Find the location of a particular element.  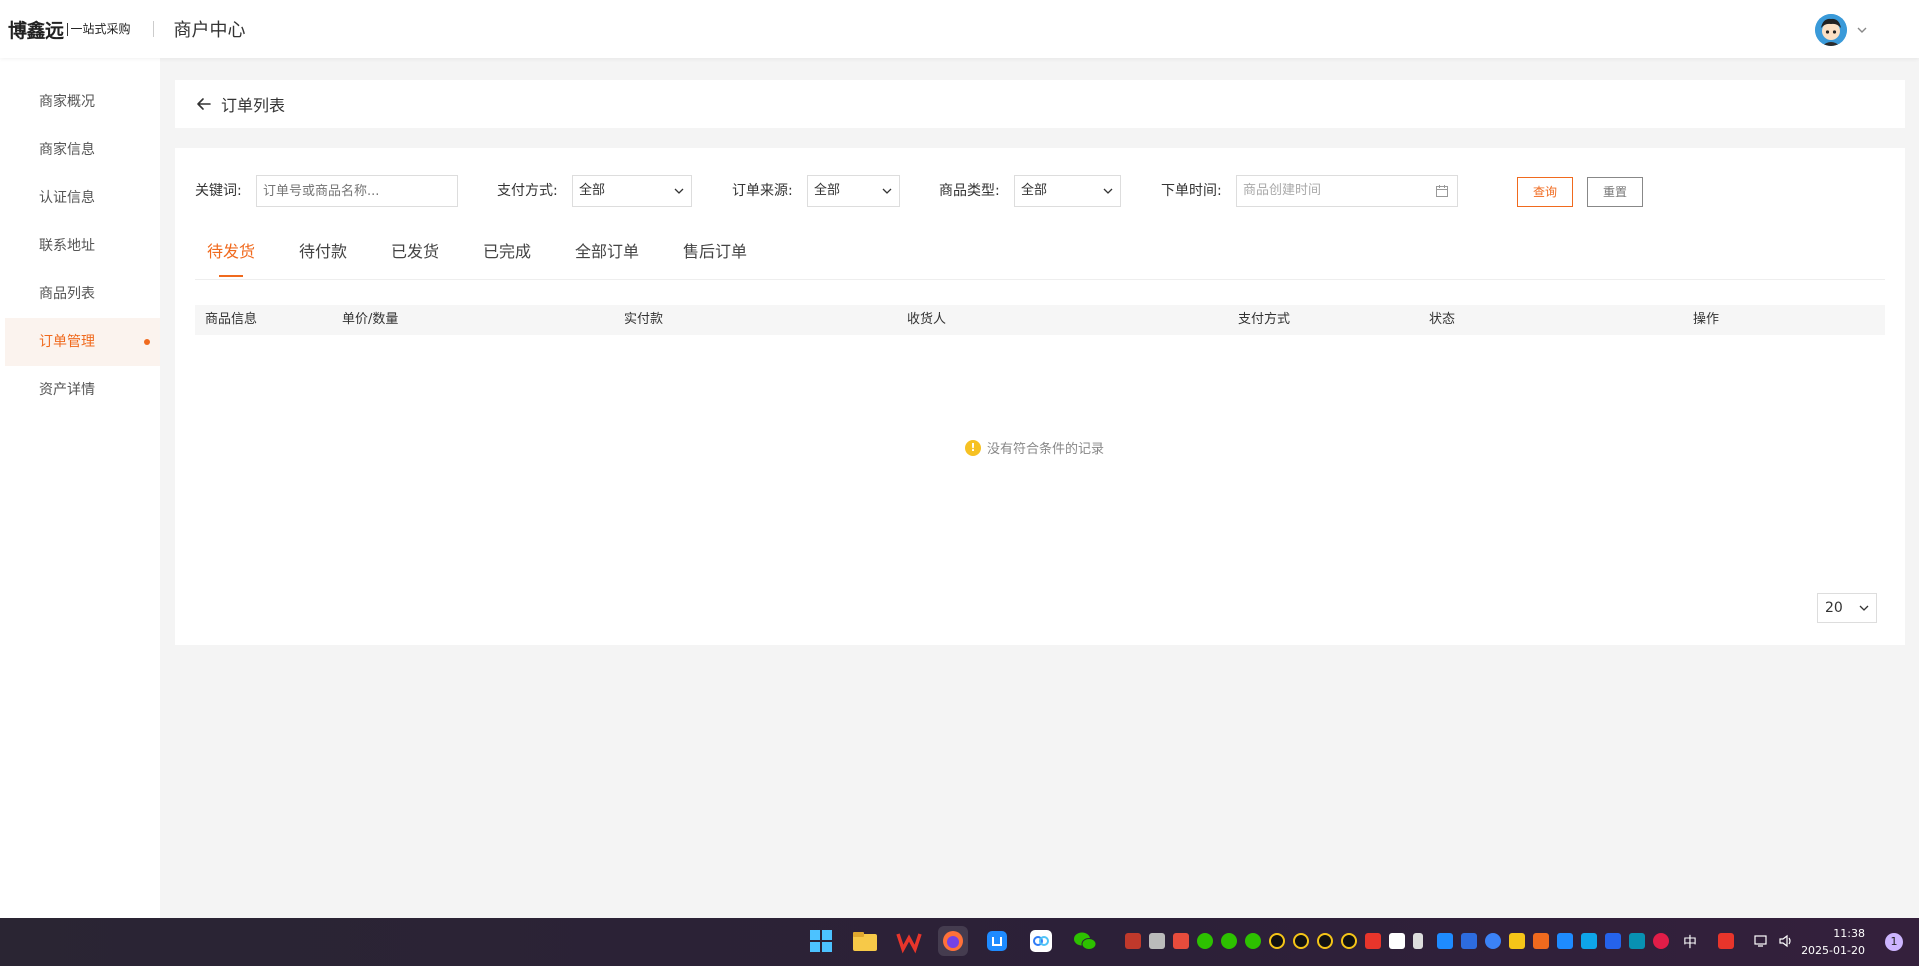

header-title: 商户中心 is located at coordinates (209, 30).